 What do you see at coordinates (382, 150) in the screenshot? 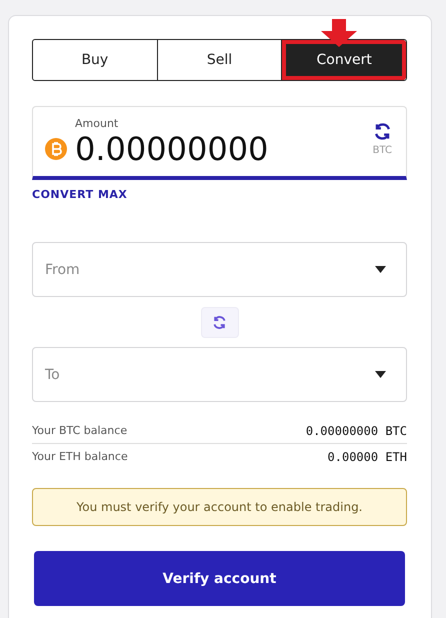
I see `currency-unit: BTC` at bounding box center [382, 150].